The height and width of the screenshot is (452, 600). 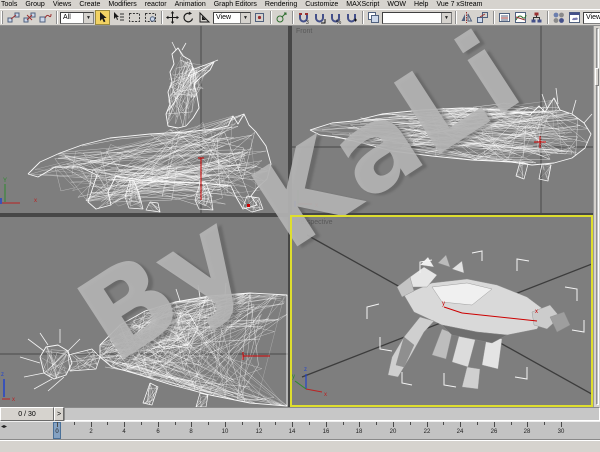 What do you see at coordinates (190, 4) in the screenshot?
I see `menu-animation: Animation` at bounding box center [190, 4].